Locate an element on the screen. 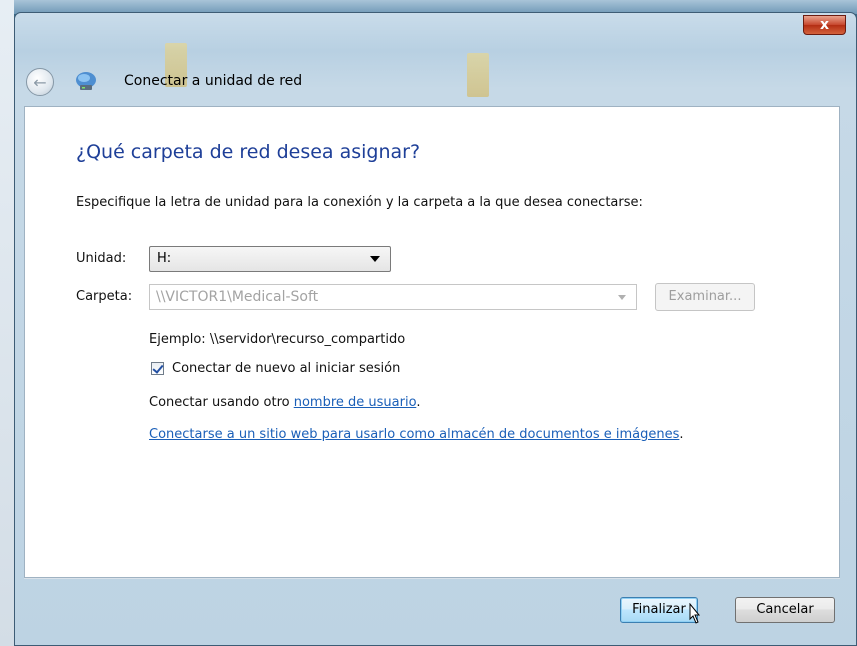 This screenshot has height=646, width=857. folder-path-value: \\VICTOR1\Medical-Soft is located at coordinates (237, 297).